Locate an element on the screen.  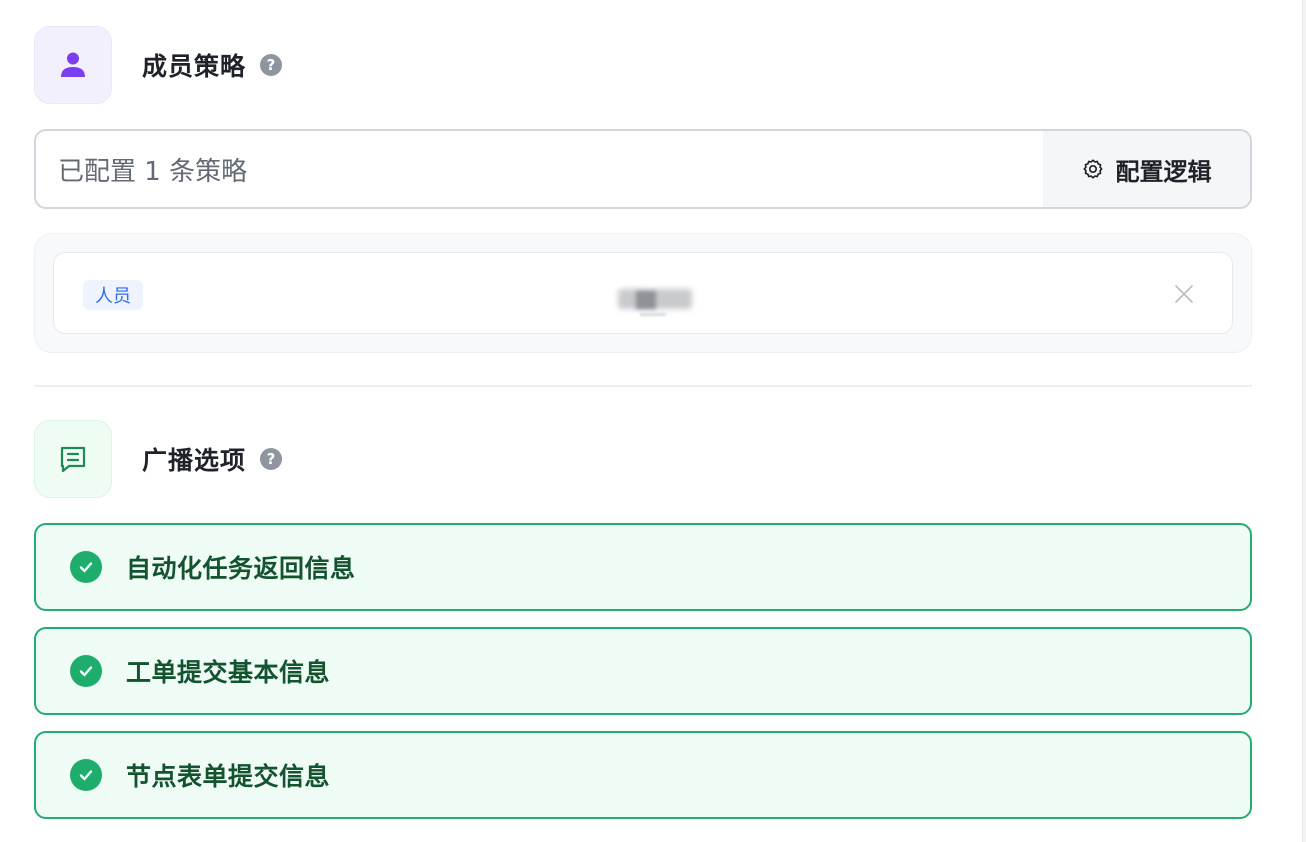
rule-item: 人员 is located at coordinates (643, 293).